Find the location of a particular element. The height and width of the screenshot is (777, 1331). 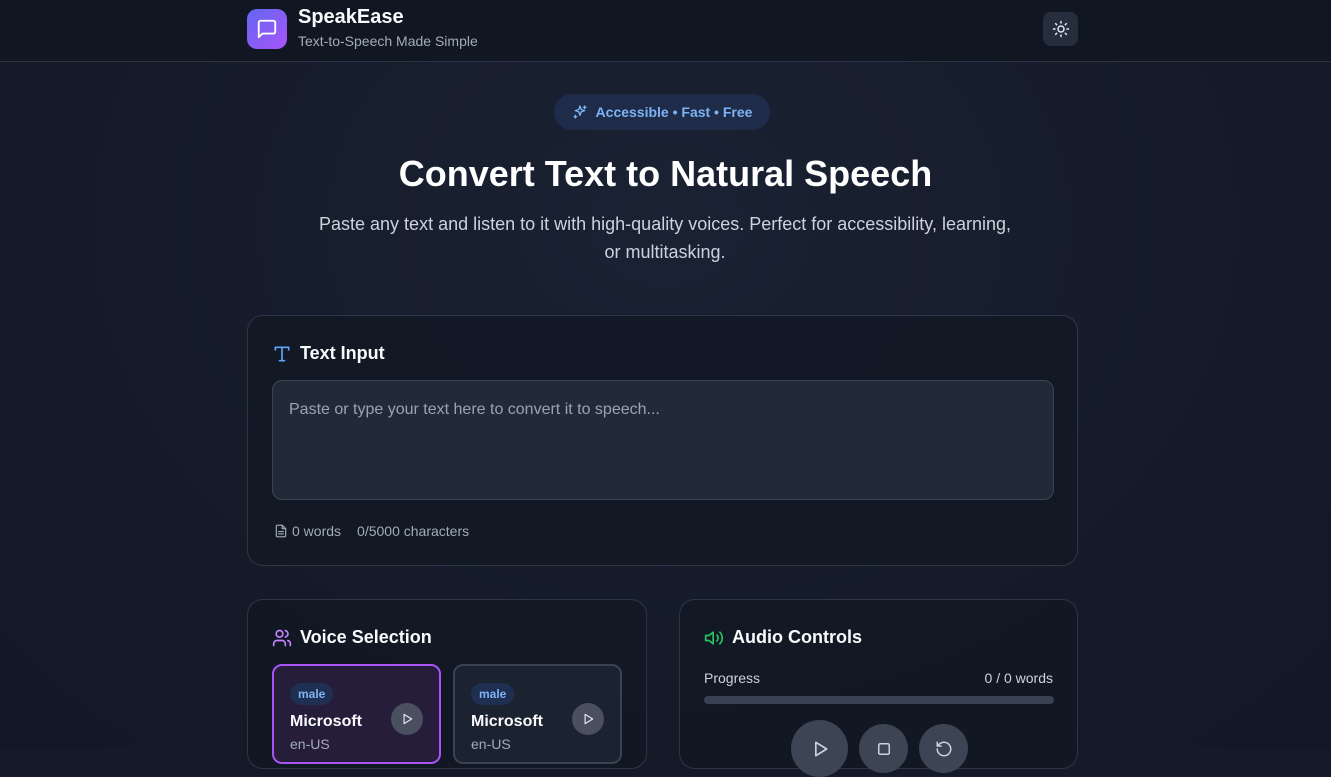

text-stats: 0 words 0/5000 characters is located at coordinates (371, 531).